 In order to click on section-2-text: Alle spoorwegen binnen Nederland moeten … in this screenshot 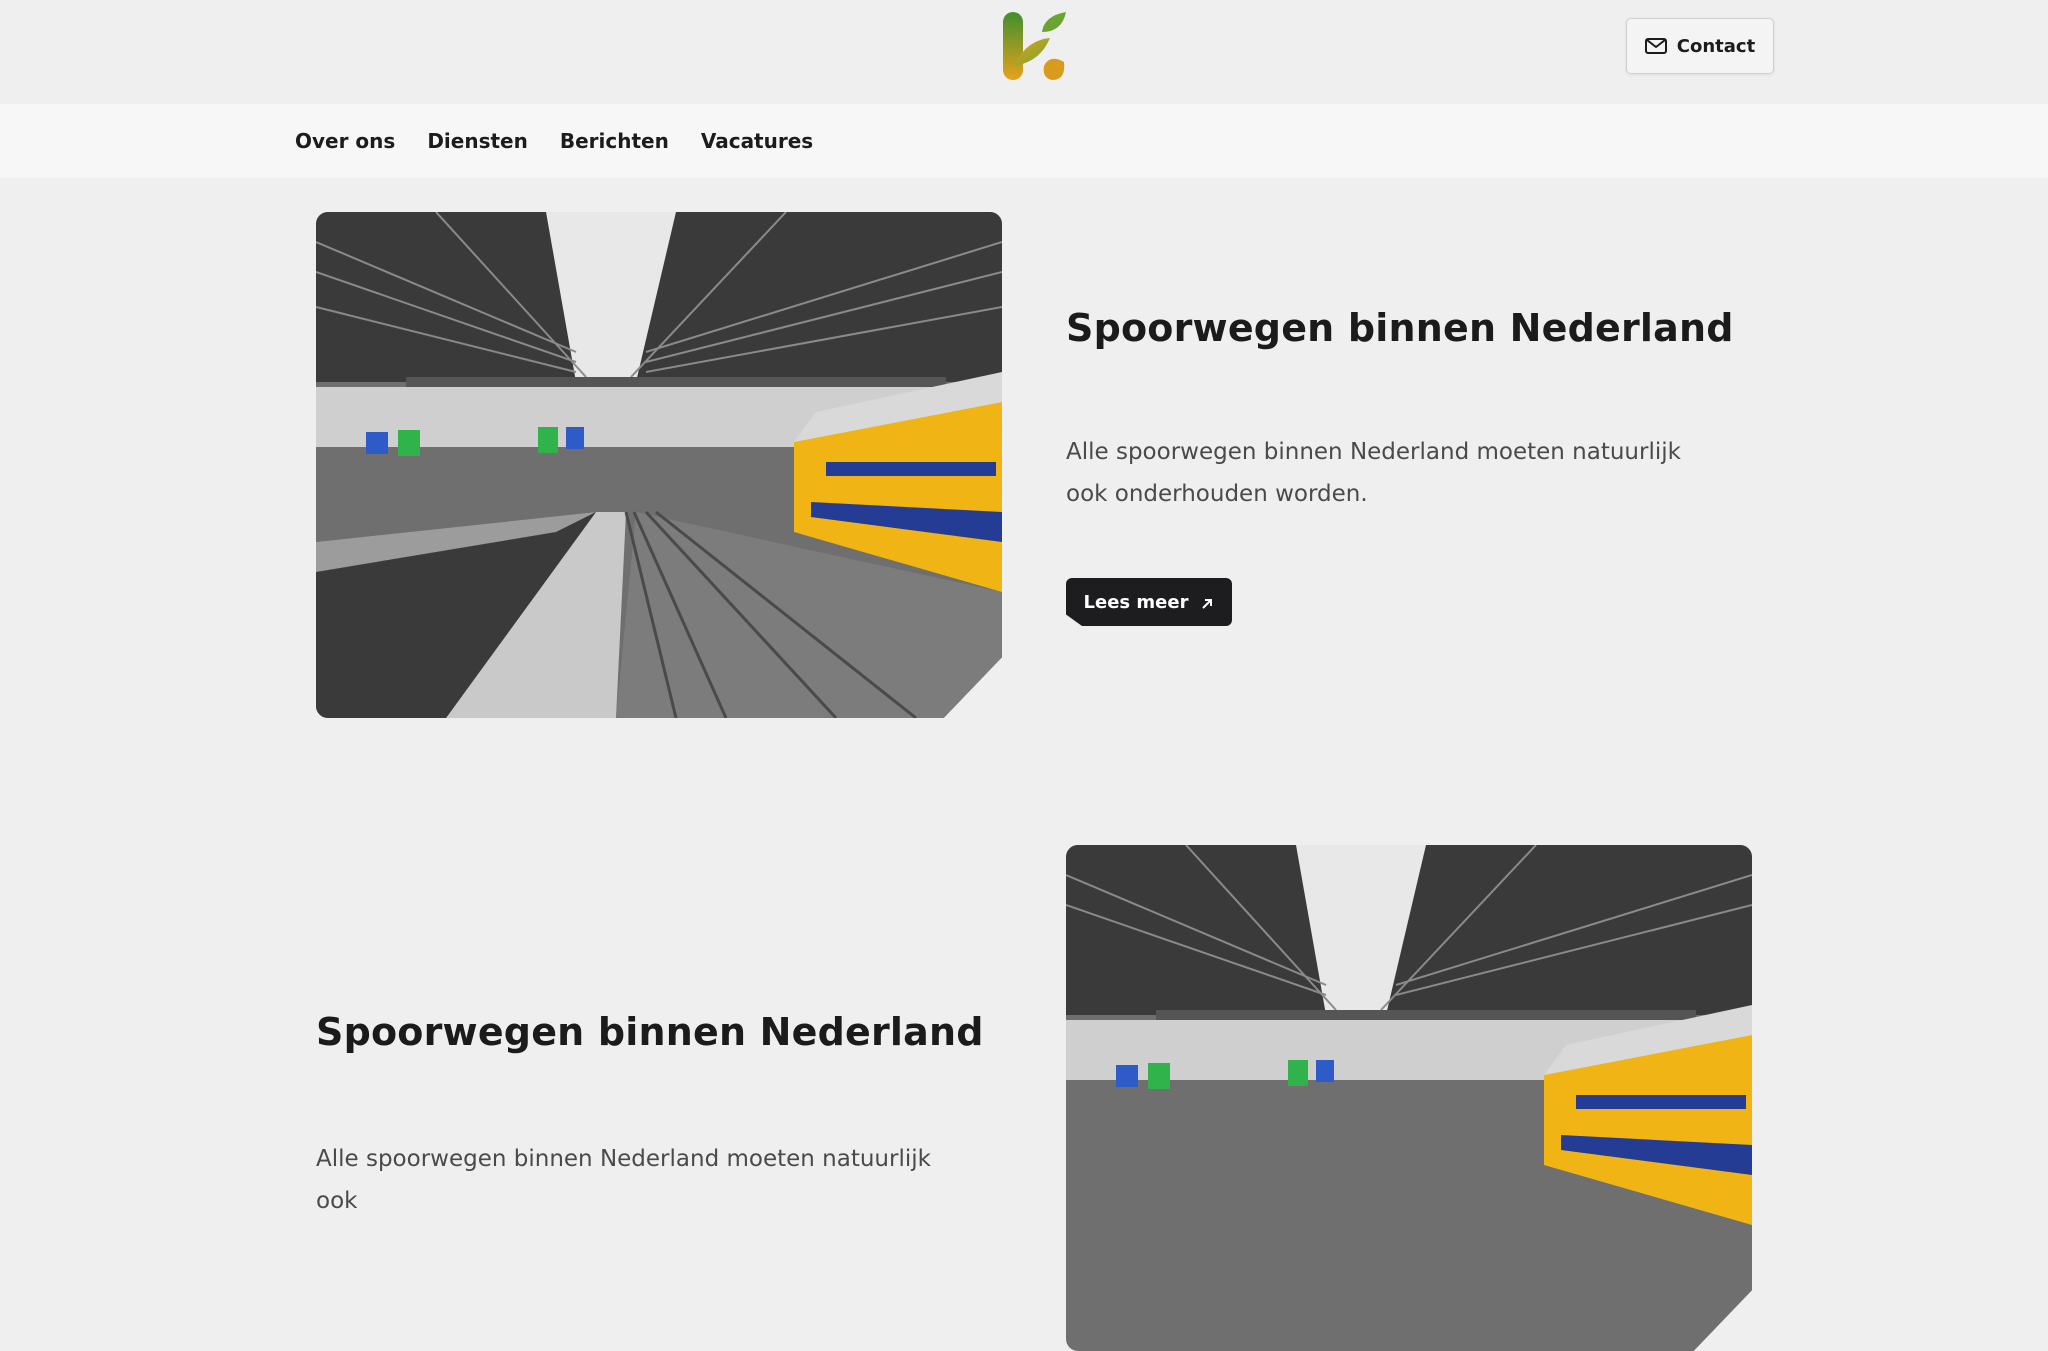, I will do `click(623, 1180)`.